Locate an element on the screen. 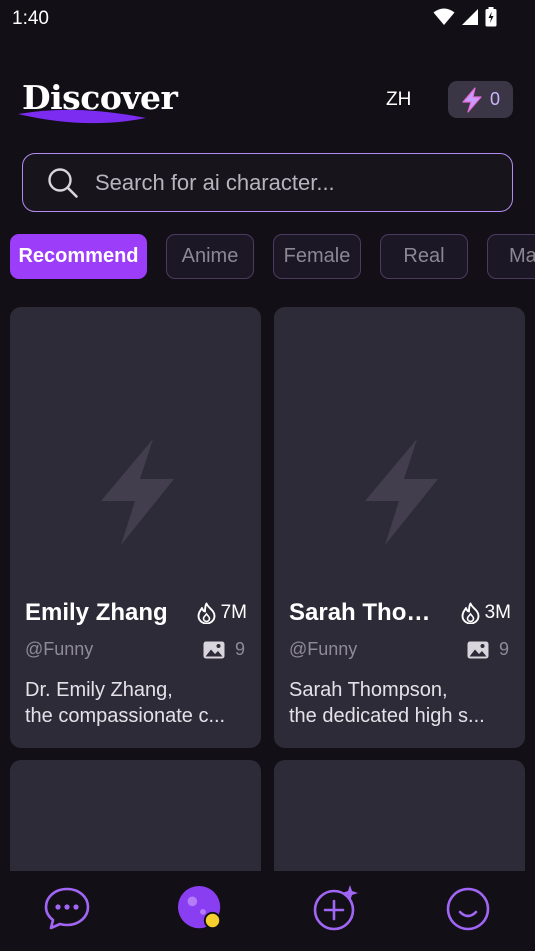  lightning-icon is located at coordinates (472, 99).